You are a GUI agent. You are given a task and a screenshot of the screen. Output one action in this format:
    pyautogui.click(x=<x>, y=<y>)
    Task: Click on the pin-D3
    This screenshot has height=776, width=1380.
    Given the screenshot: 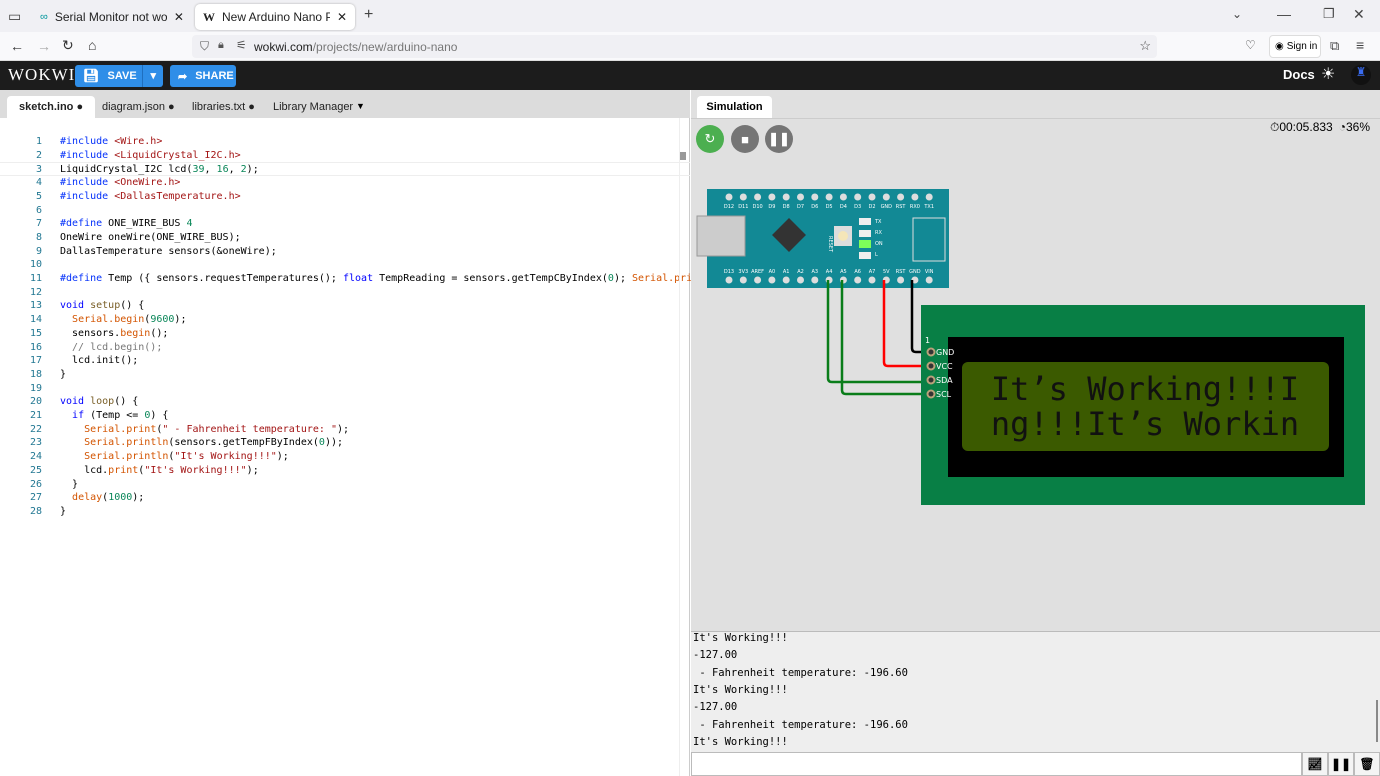 What is the action you would take?
    pyautogui.click(x=858, y=197)
    